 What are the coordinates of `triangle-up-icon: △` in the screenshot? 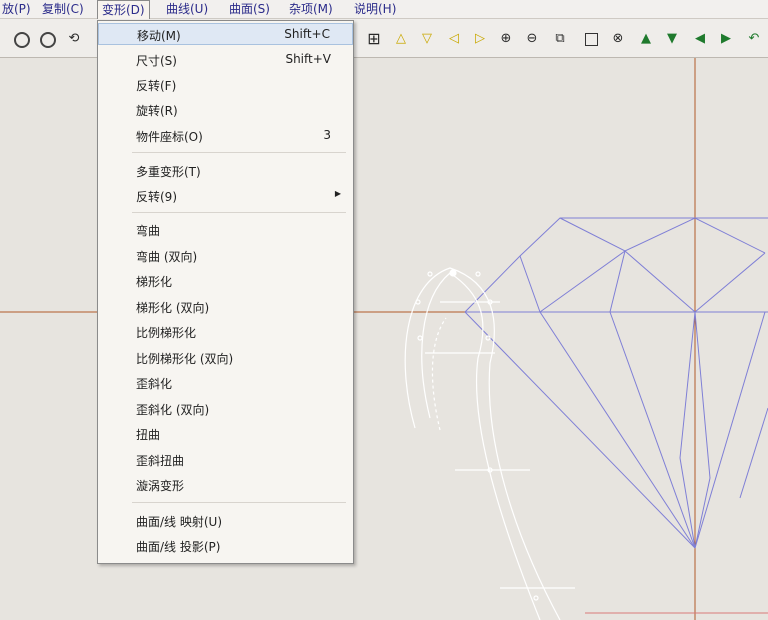 It's located at (401, 39).